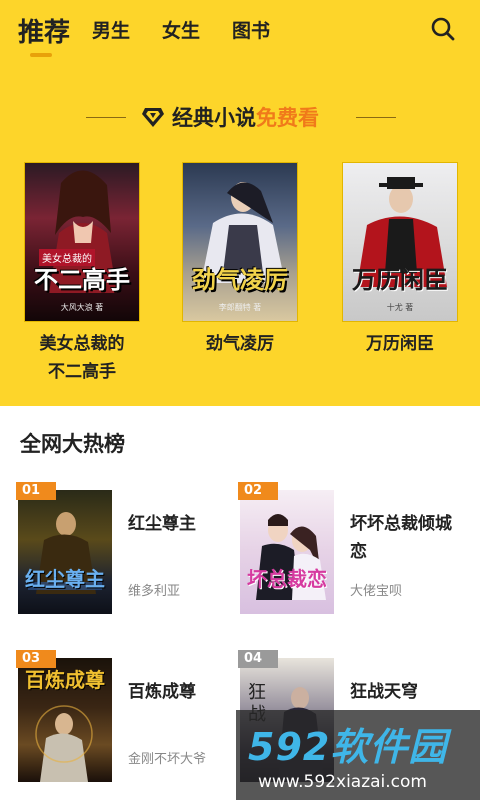  Describe the element at coordinates (409, 692) in the screenshot. I see `rank-book-title: 狂战天穹` at that location.